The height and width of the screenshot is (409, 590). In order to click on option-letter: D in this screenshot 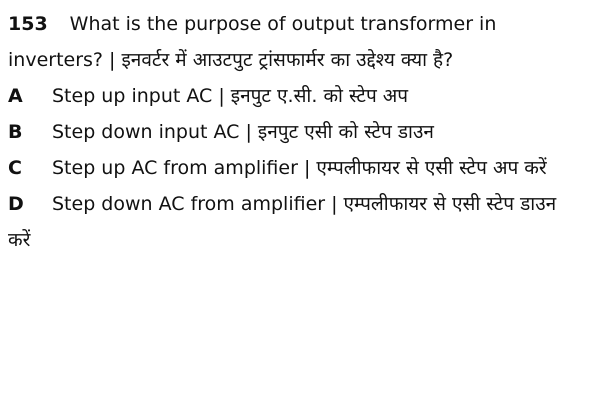, I will do `click(16, 204)`.